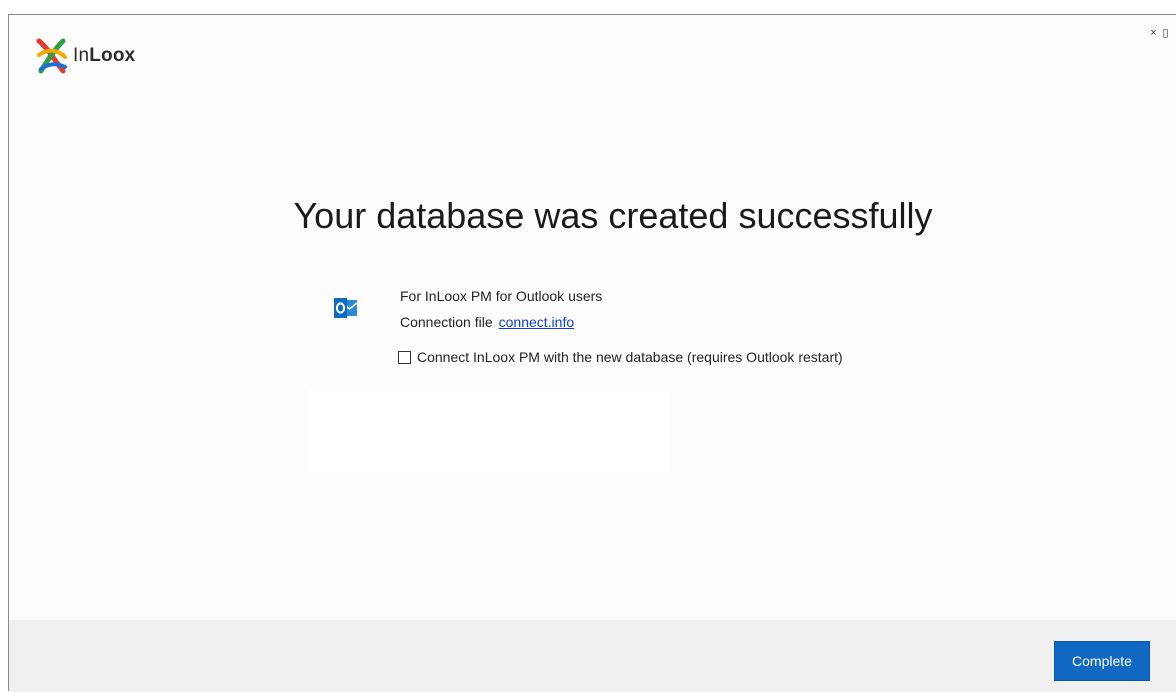  What do you see at coordinates (501, 296) in the screenshot?
I see `outlook-users-label: For InLoox PM for Outlook users` at bounding box center [501, 296].